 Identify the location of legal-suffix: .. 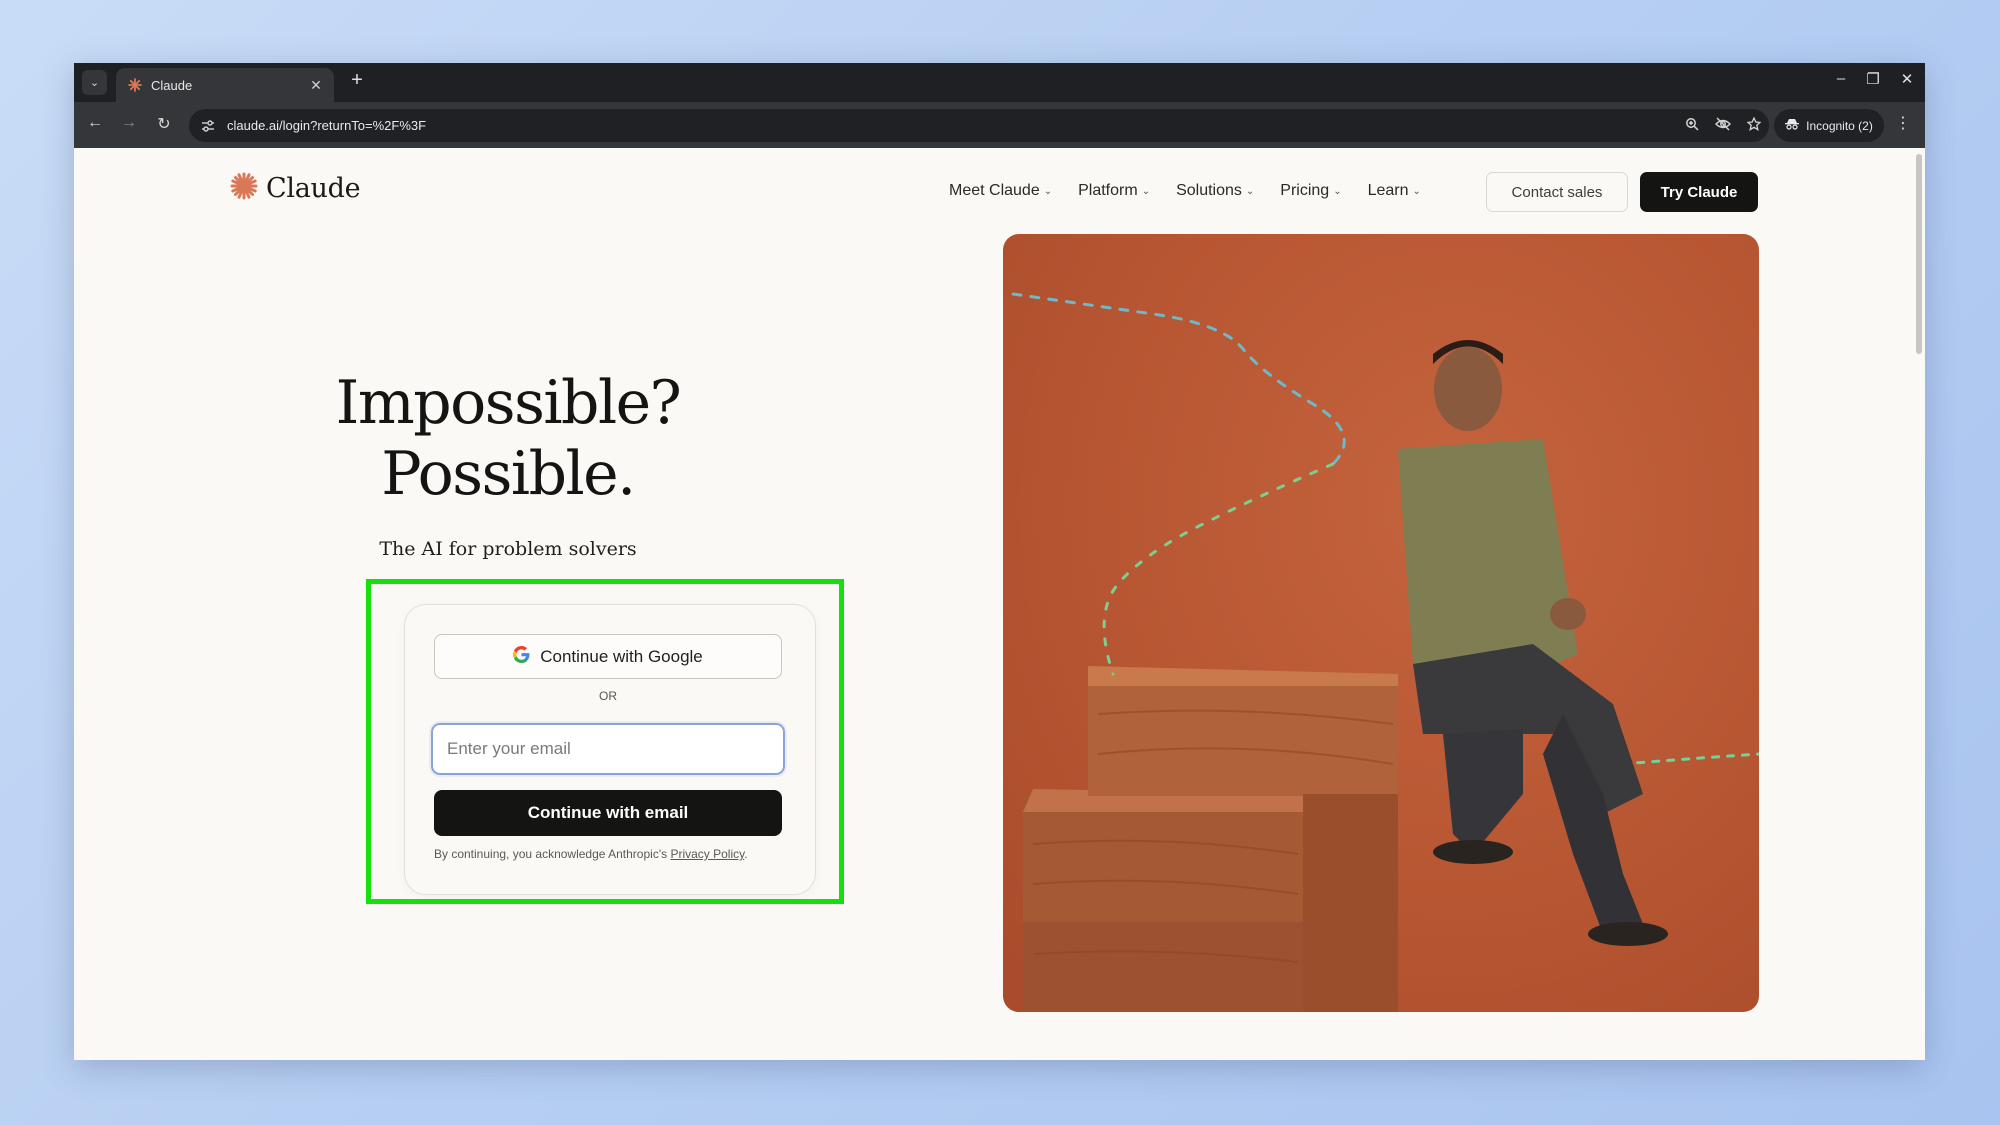
(746, 854).